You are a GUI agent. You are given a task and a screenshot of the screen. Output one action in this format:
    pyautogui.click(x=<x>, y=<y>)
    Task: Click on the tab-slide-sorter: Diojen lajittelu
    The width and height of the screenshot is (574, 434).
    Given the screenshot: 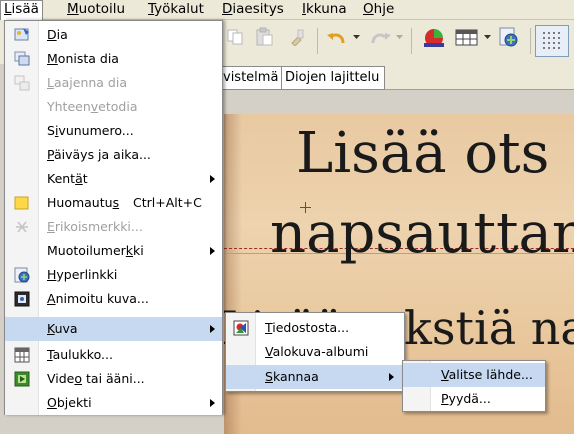 What is the action you would take?
    pyautogui.click(x=333, y=78)
    